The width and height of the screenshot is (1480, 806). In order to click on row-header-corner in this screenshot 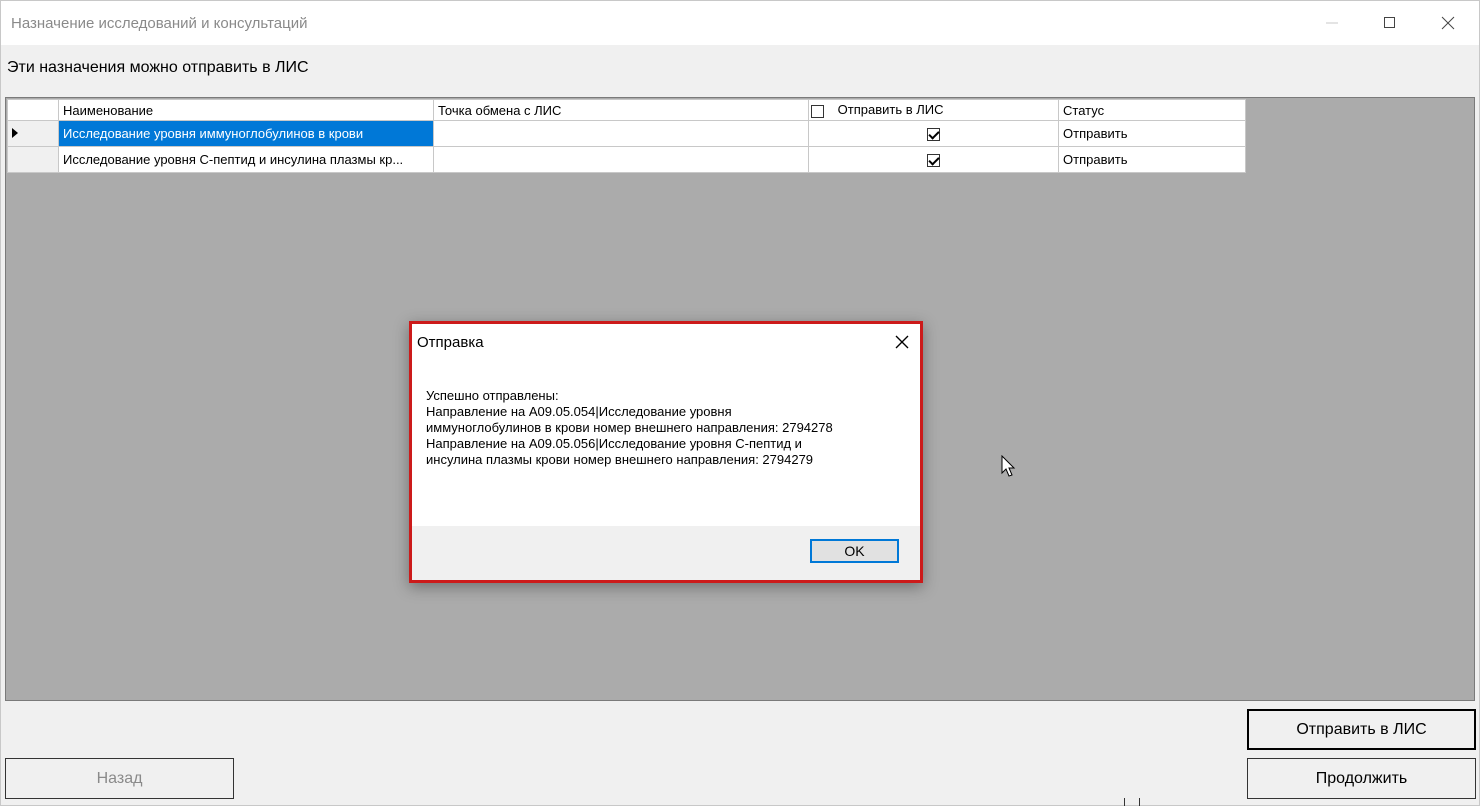, I will do `click(33, 110)`.